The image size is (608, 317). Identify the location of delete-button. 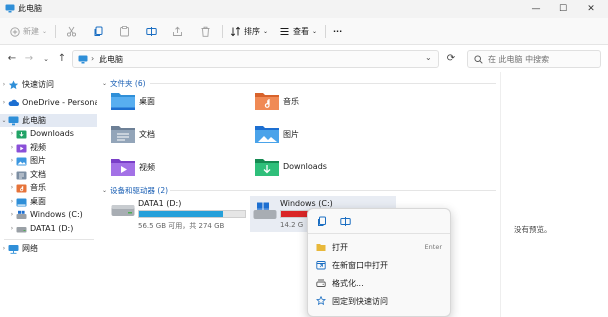
(205, 31).